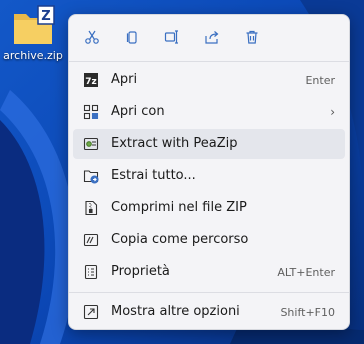 Image resolution: width=364 pixels, height=344 pixels. Describe the element at coordinates (91, 240) in the screenshot. I see `copy-path-icon` at that location.